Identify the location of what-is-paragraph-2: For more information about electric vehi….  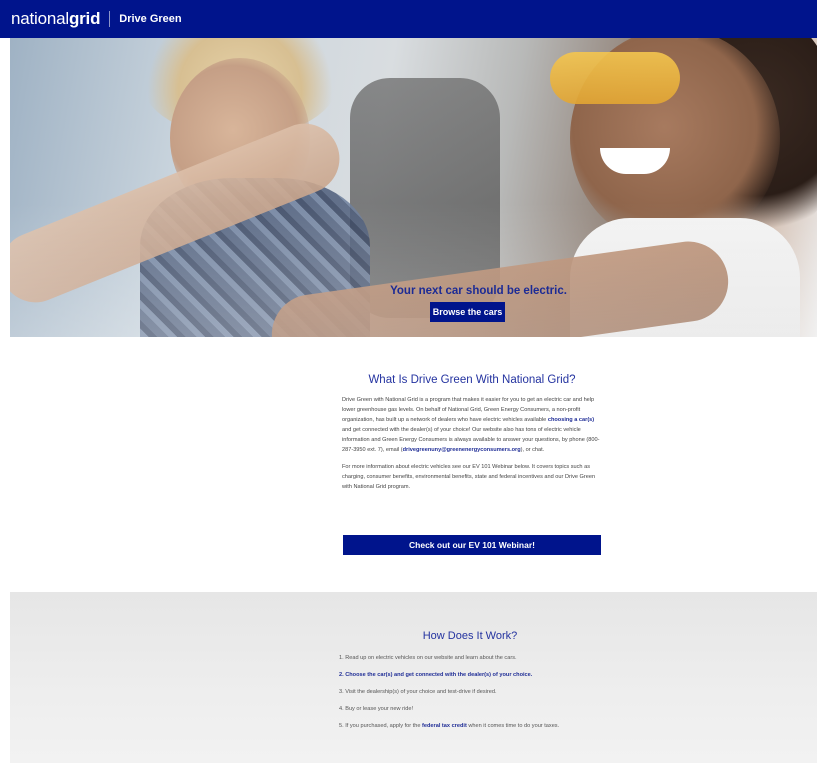
(469, 476).